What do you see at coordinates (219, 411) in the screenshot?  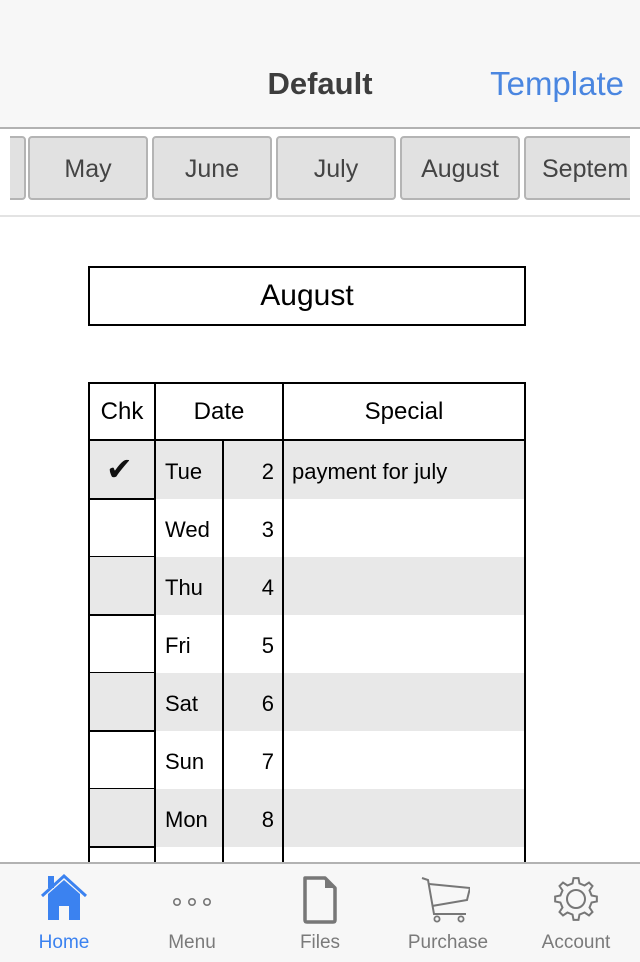 I see `header-date: Date` at bounding box center [219, 411].